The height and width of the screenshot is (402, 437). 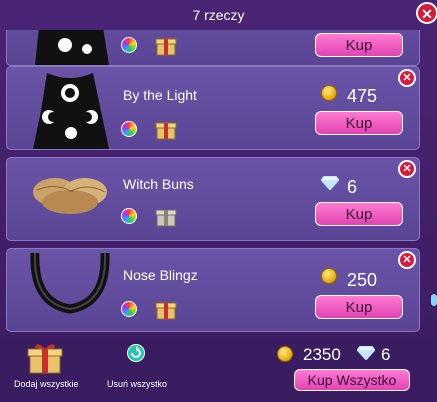 What do you see at coordinates (322, 354) in the screenshot?
I see `total-coins: 2350` at bounding box center [322, 354].